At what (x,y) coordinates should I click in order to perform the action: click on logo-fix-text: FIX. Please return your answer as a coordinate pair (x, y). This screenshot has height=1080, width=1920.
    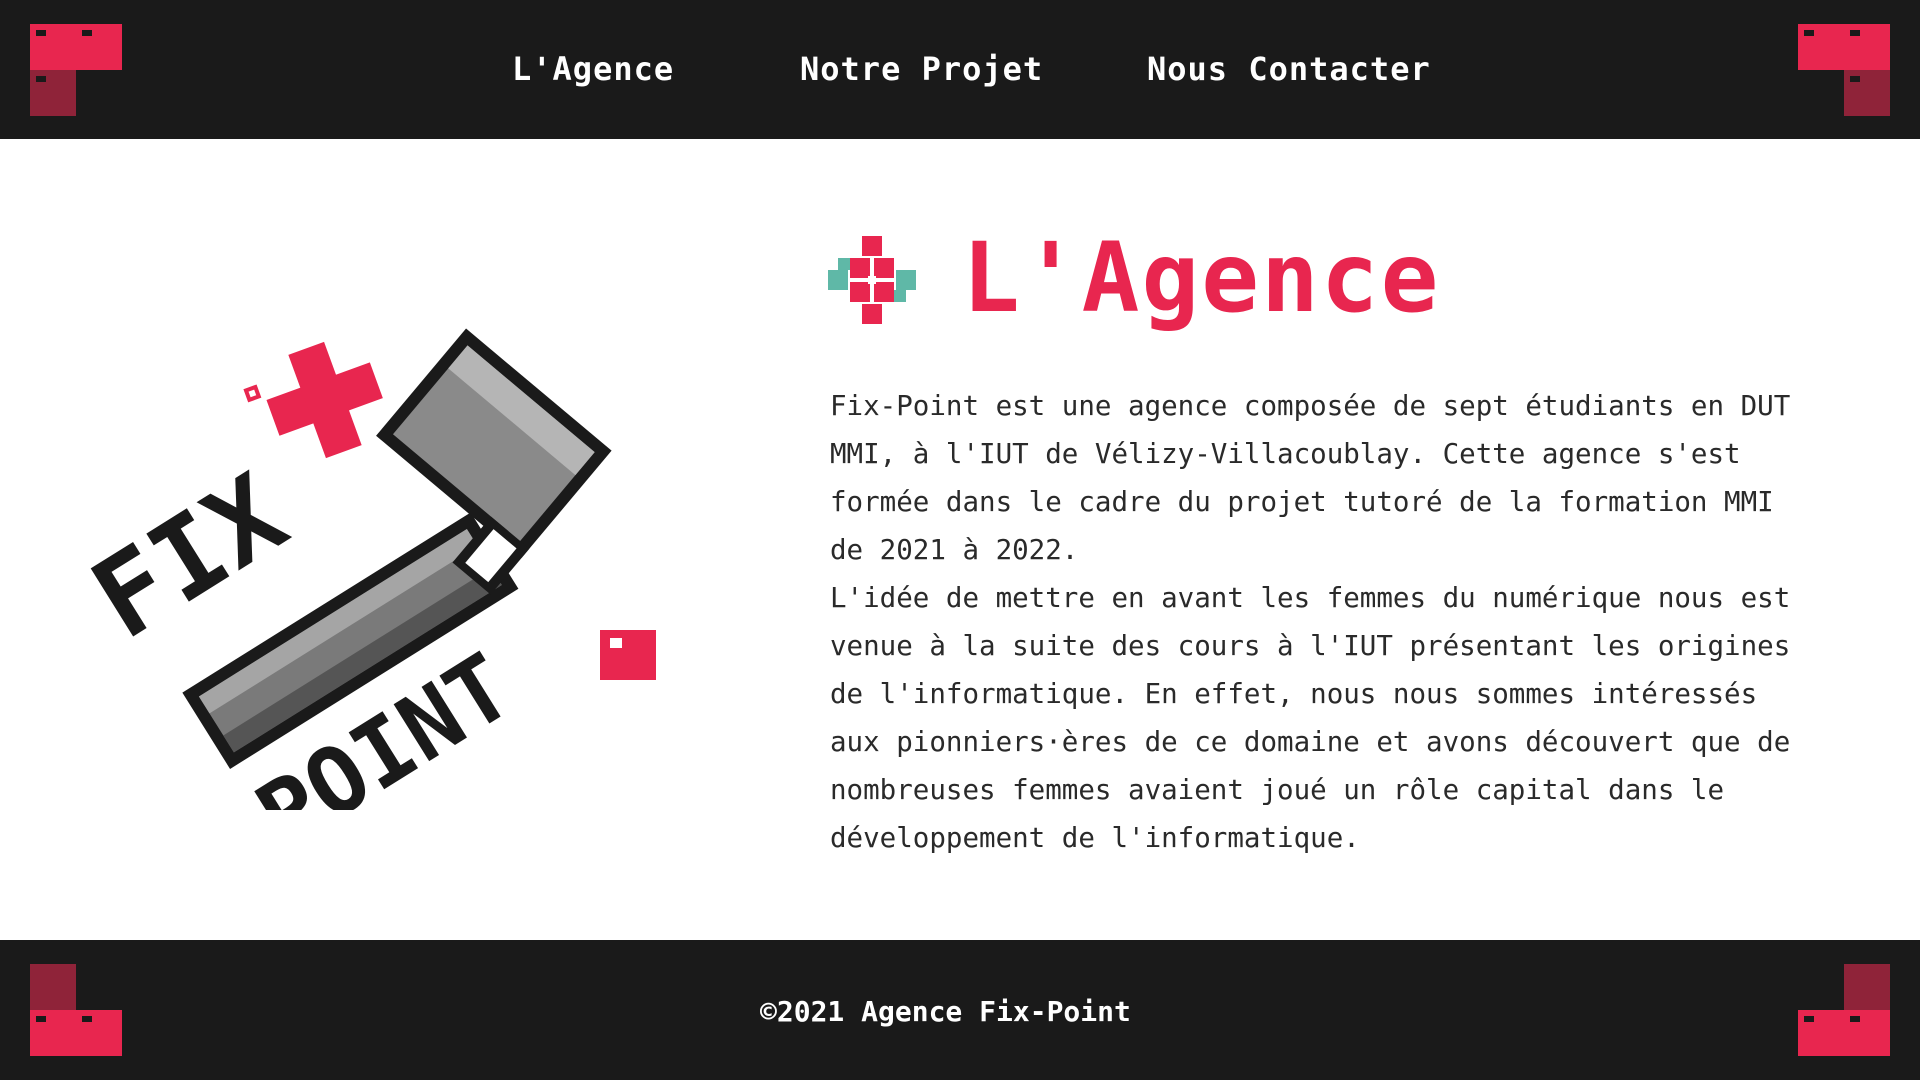
    Looking at the image, I should click on (189, 557).